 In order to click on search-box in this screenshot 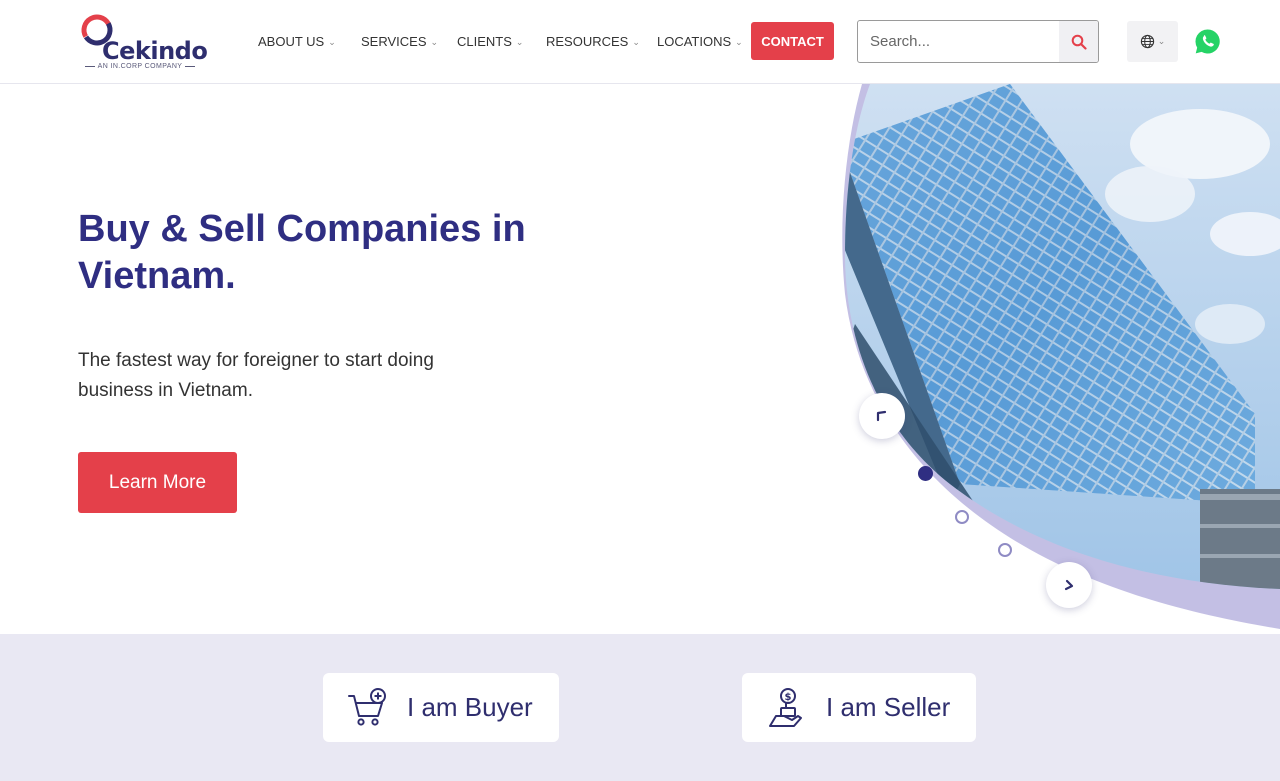, I will do `click(978, 41)`.